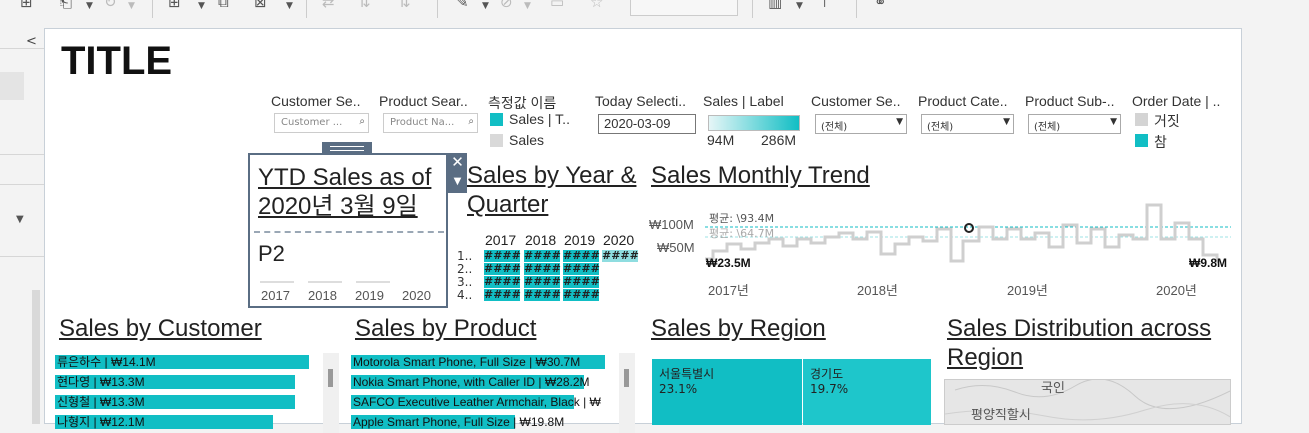  Describe the element at coordinates (1141, 119) in the screenshot. I see `legend-swatch-false` at that location.